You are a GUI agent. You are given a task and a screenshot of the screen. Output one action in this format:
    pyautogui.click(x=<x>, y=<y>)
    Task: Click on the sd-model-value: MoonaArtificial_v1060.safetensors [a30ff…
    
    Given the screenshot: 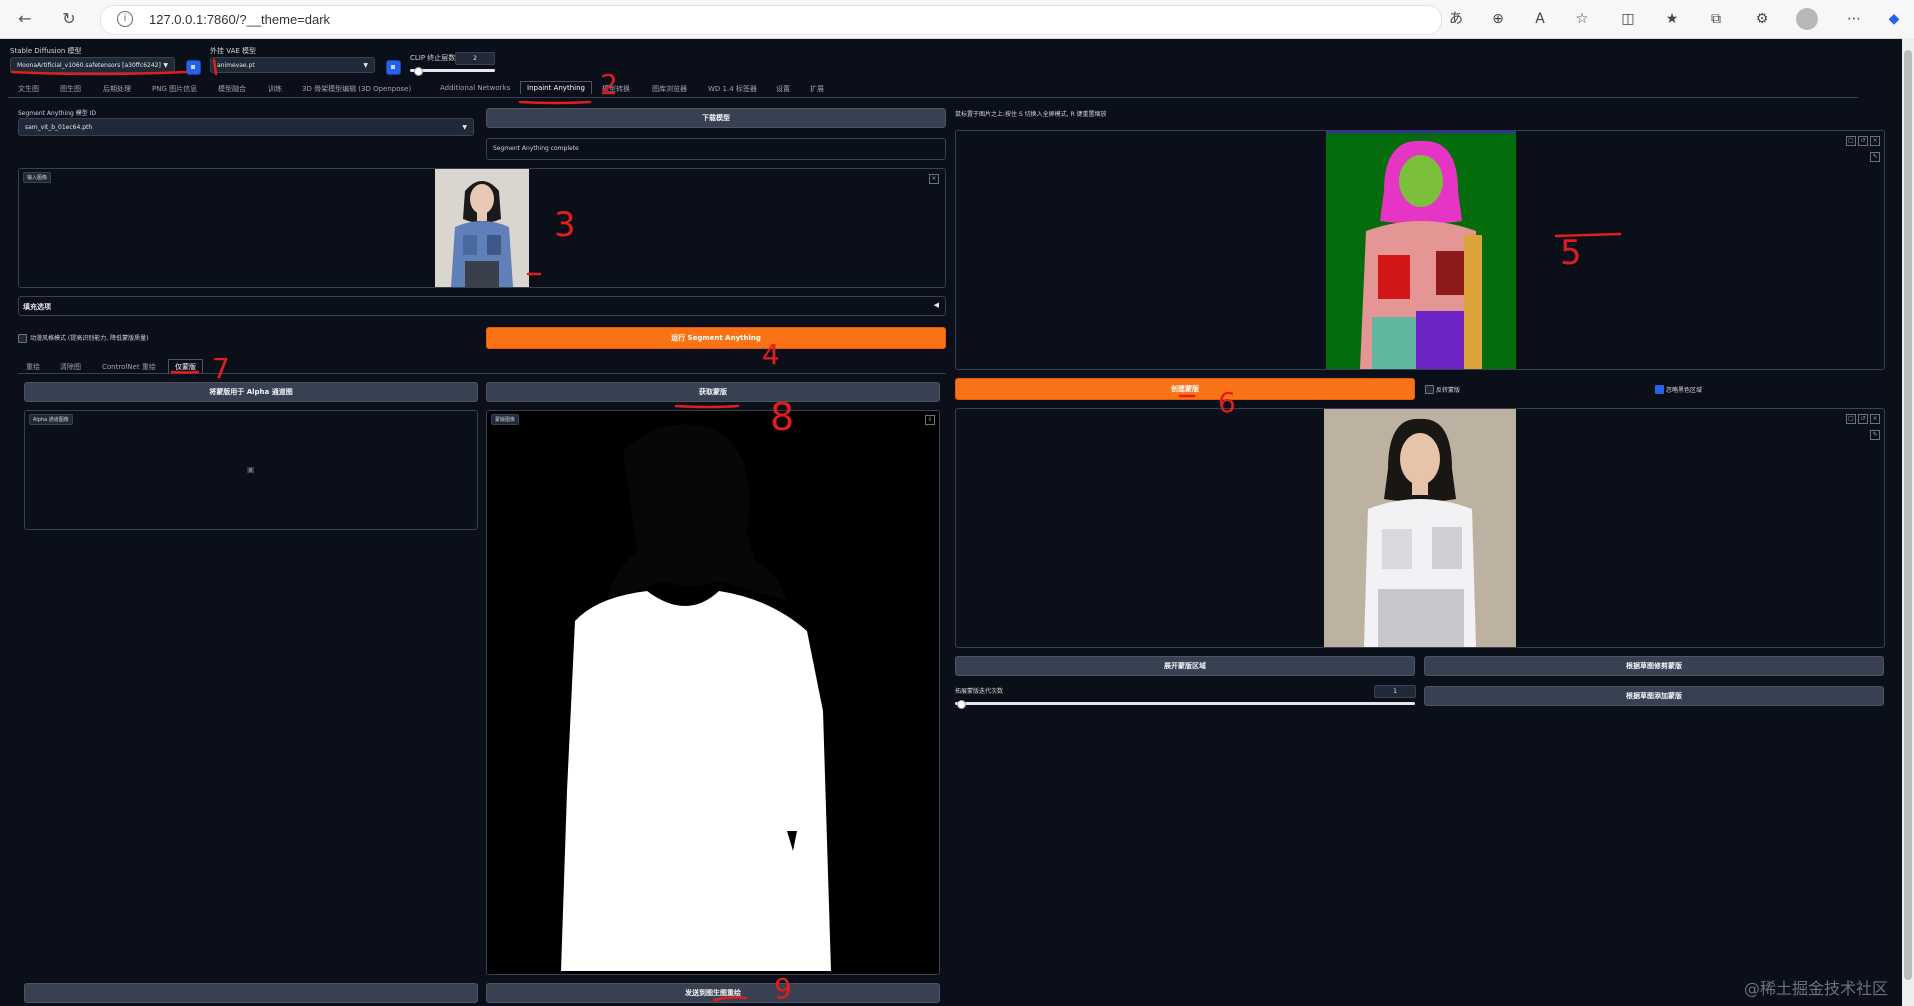 What is the action you would take?
    pyautogui.click(x=89, y=65)
    